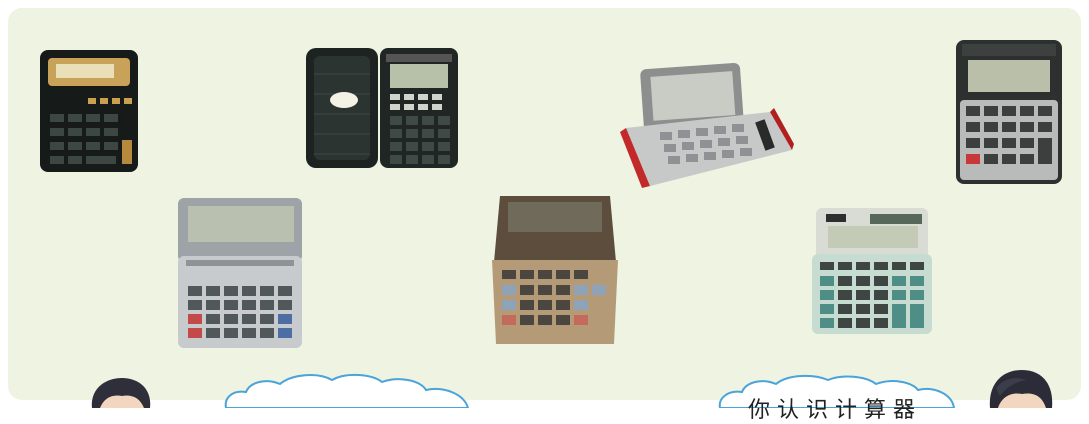 The height and width of the screenshot is (424, 1089). I want to click on kid-right-head, so click(1021, 389).